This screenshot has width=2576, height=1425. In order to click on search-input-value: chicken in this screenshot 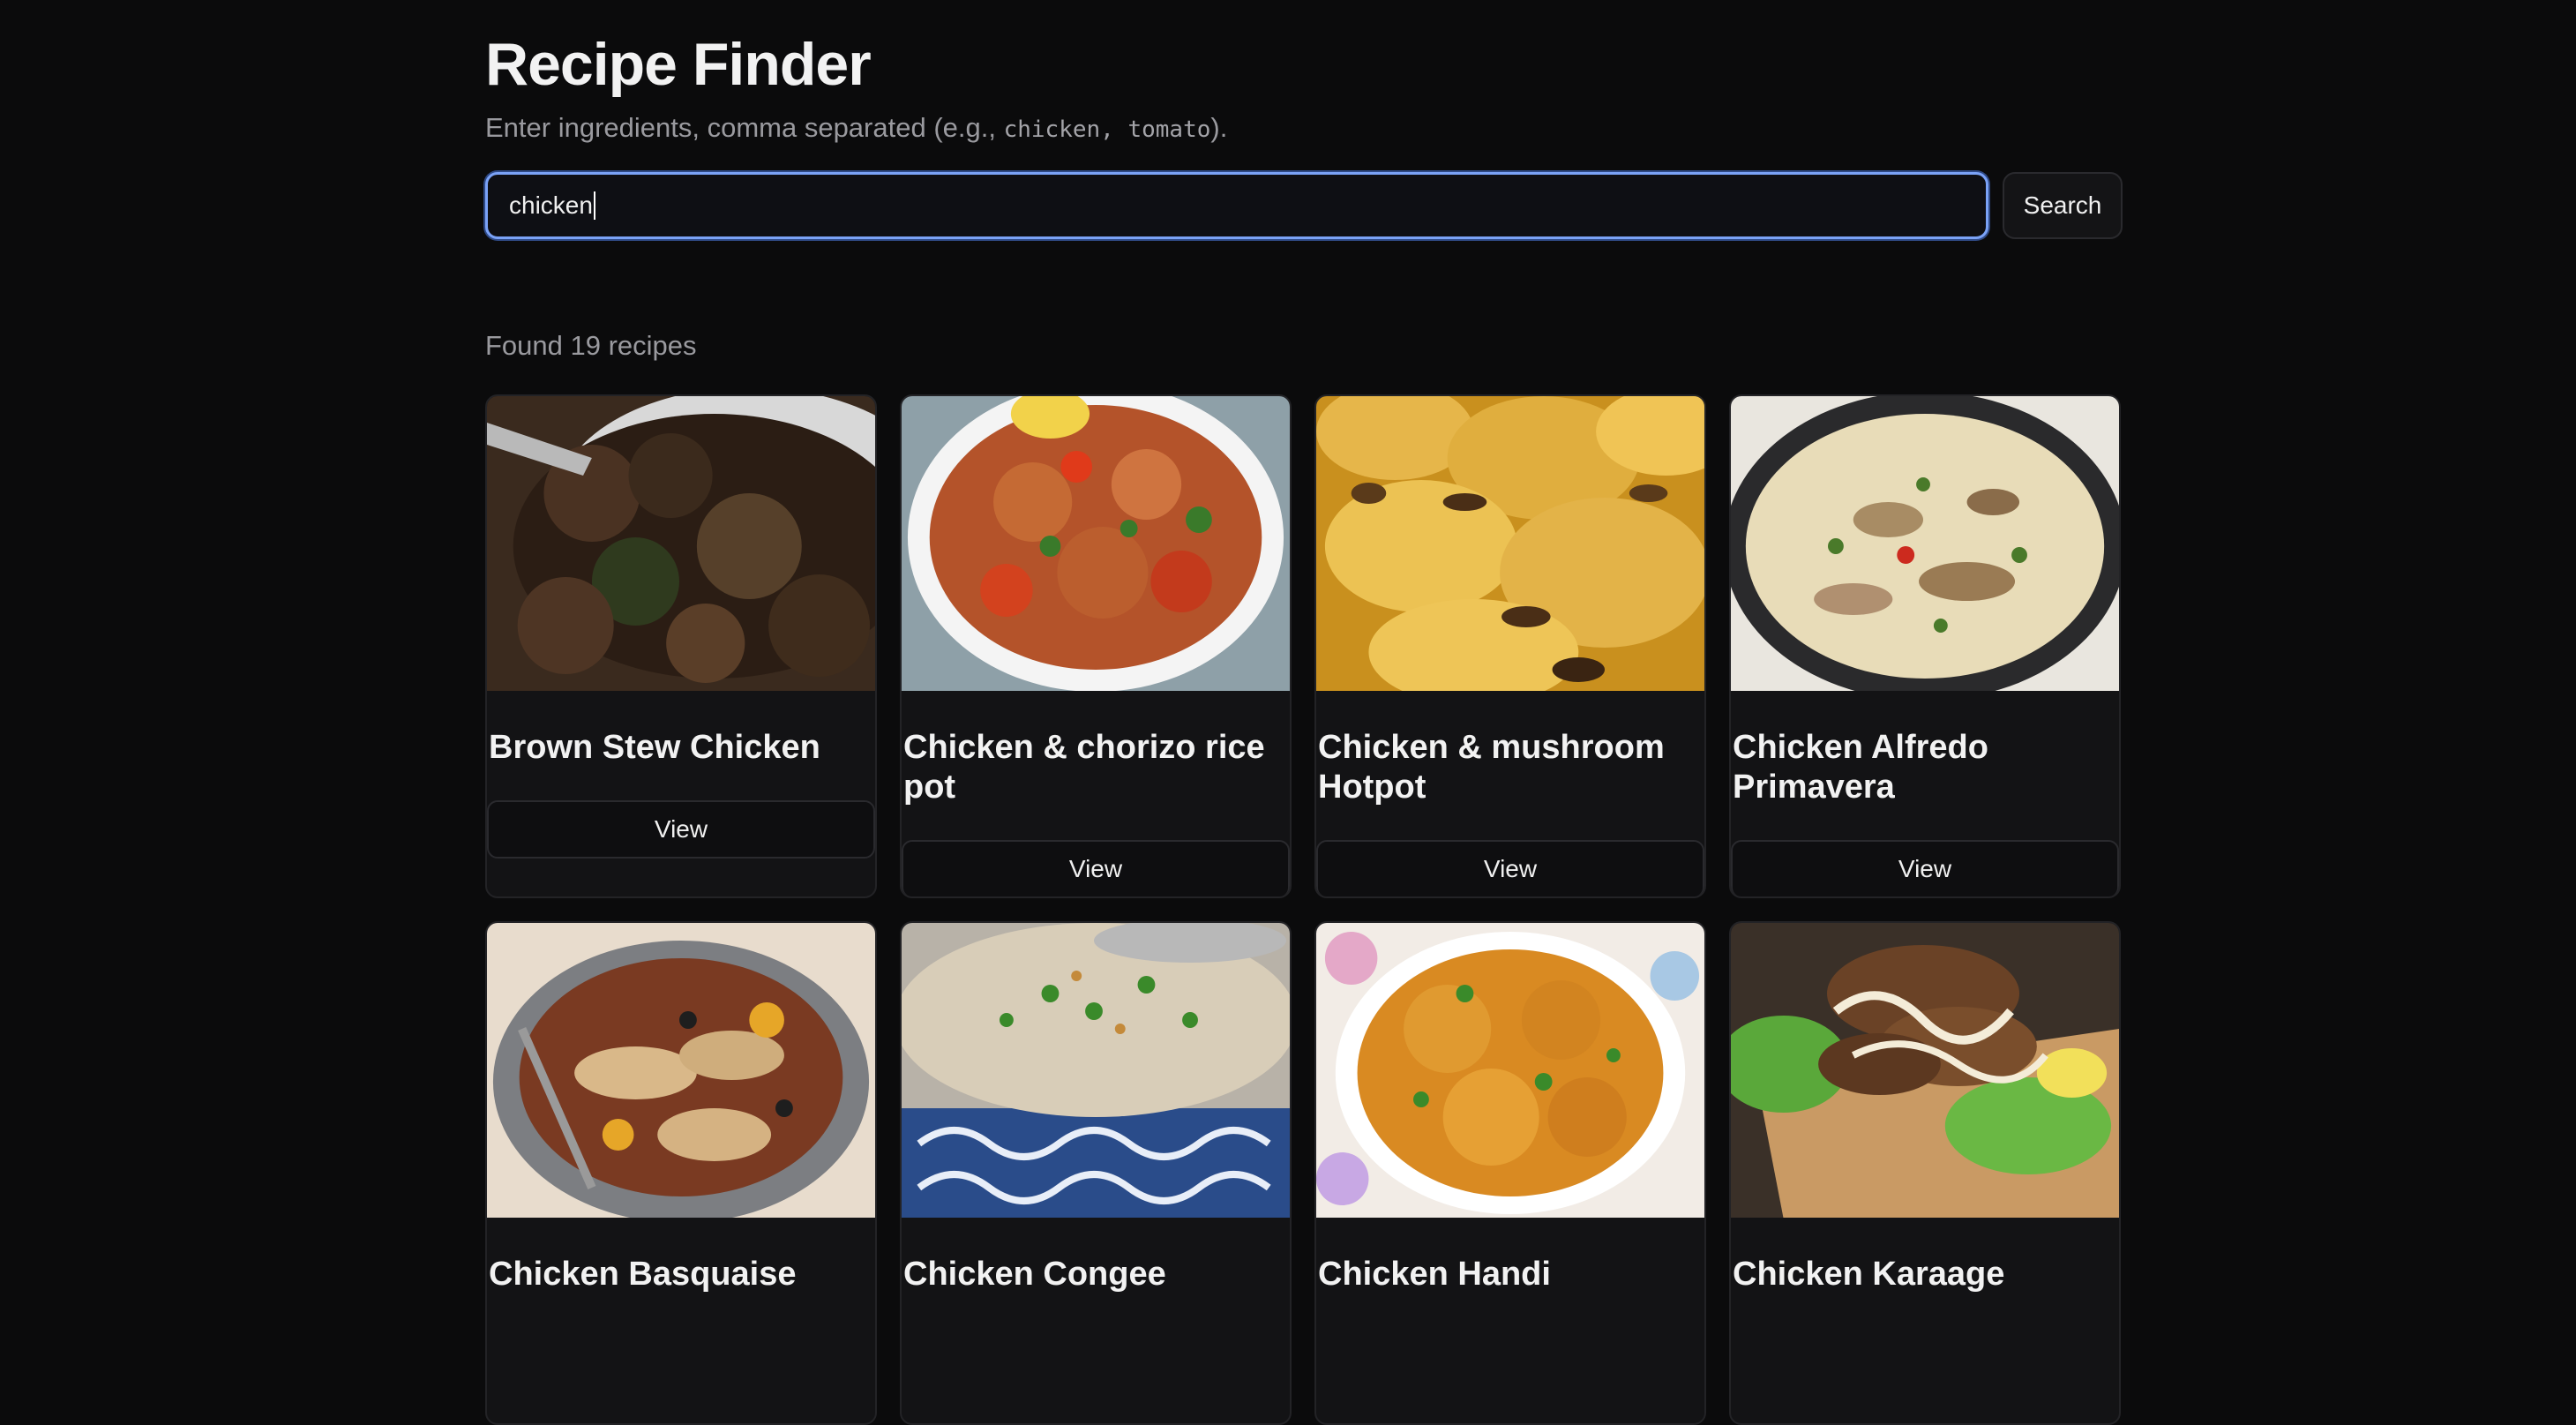, I will do `click(551, 205)`.